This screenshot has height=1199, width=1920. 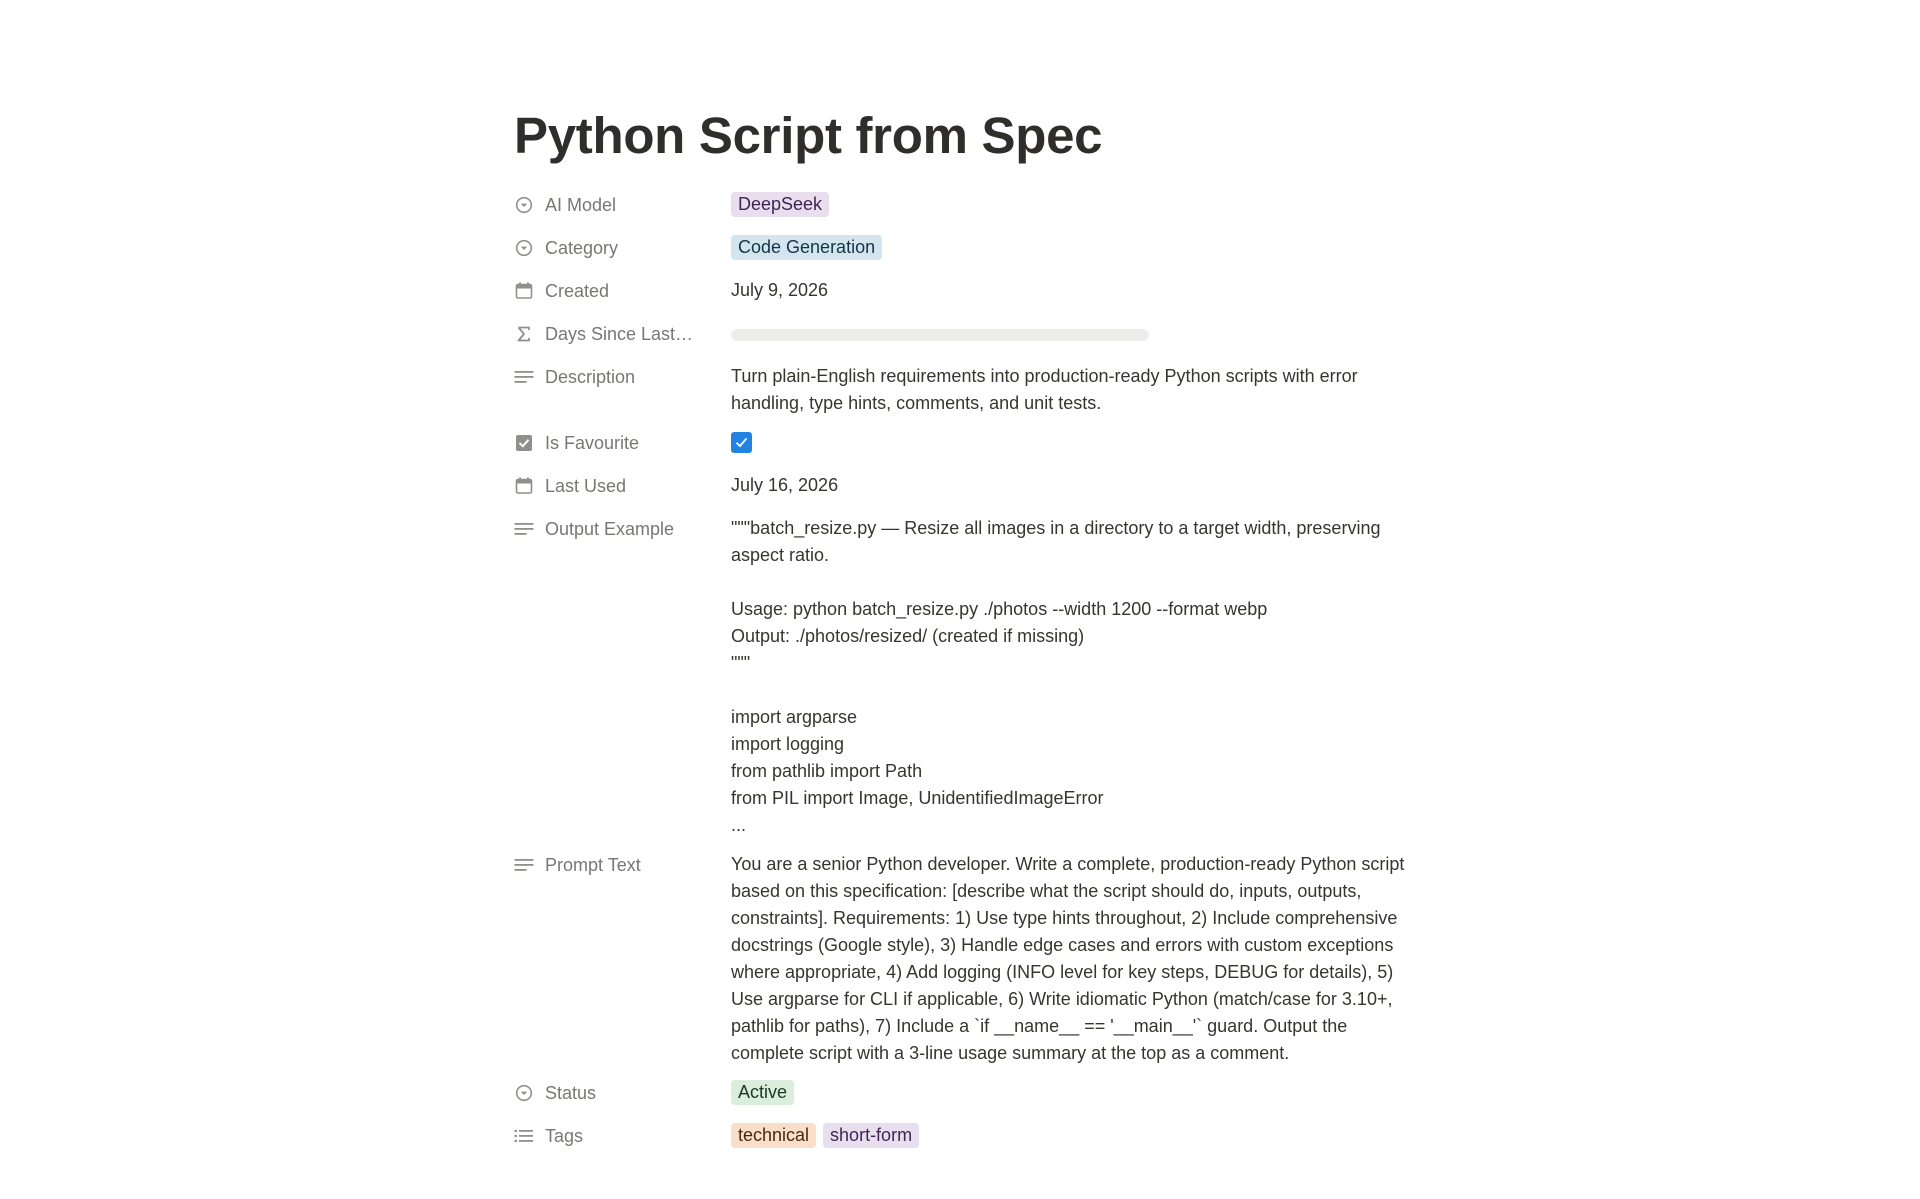 I want to click on property-label-text: Is Favourite, so click(x=592, y=442).